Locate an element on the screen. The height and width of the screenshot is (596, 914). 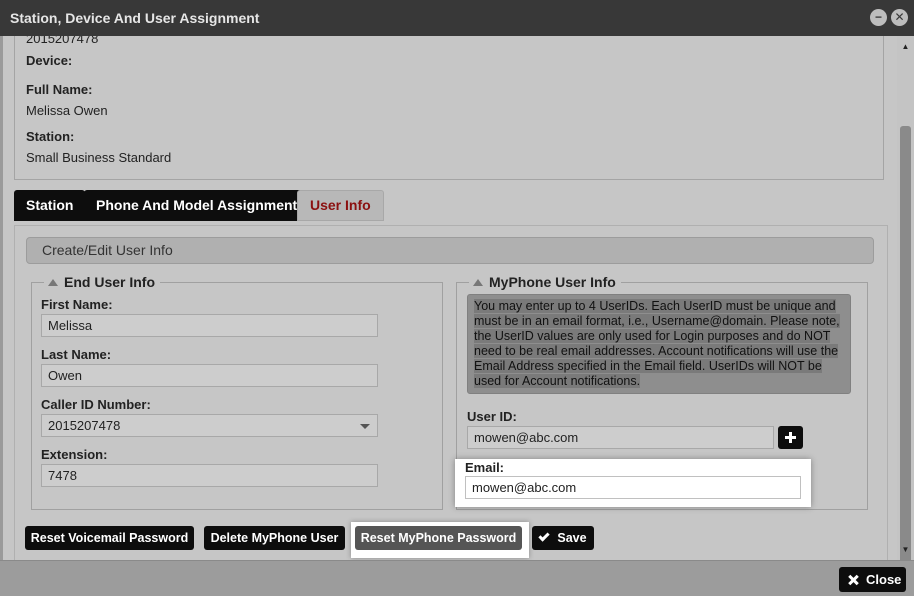
summary-partial-value: 2015207478 is located at coordinates (62, 41).